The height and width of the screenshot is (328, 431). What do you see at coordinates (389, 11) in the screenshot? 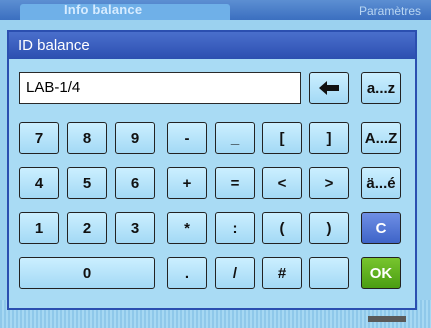
I see `background-right-label: Paramètres` at bounding box center [389, 11].